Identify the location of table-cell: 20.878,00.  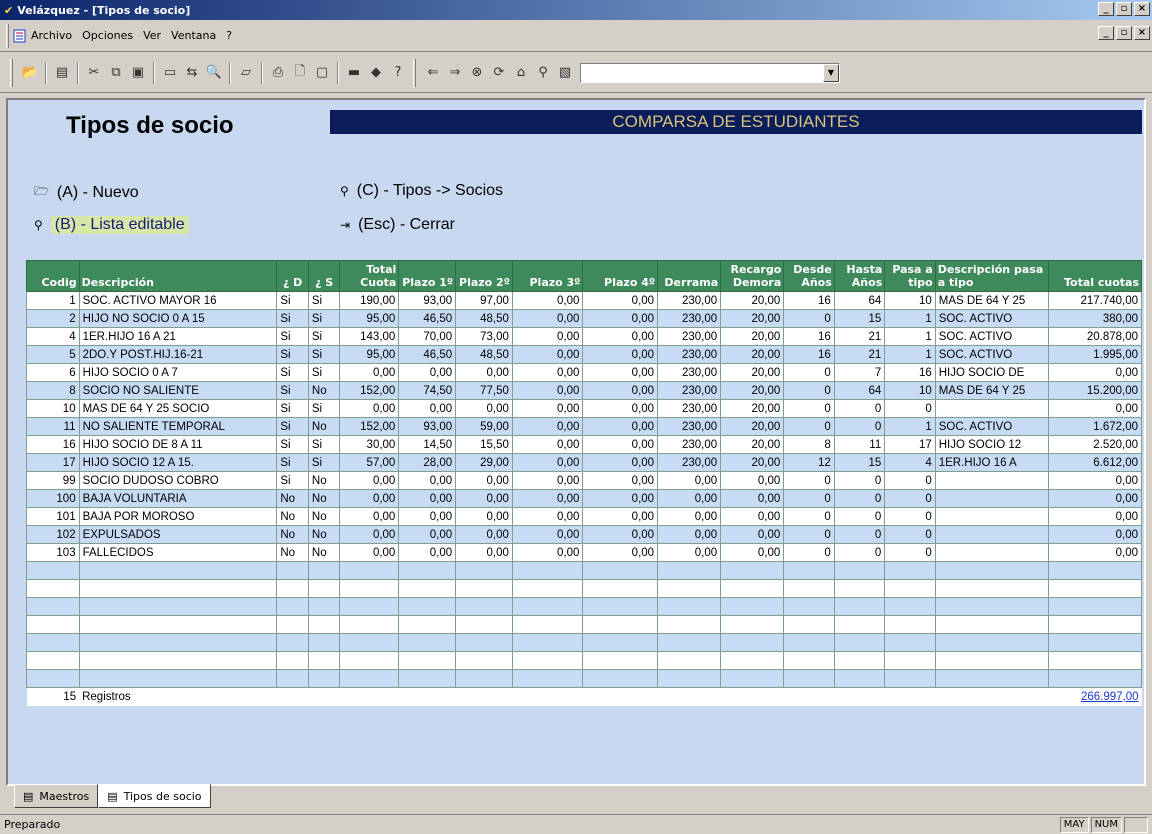
(1095, 336).